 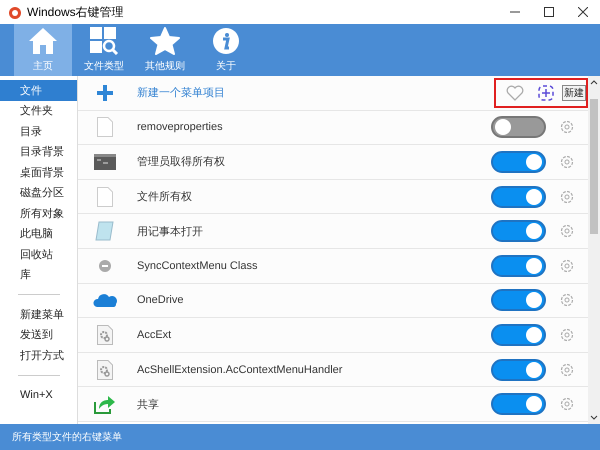 What do you see at coordinates (38, 172) in the screenshot?
I see `sidebar-item: 桌面背景` at bounding box center [38, 172].